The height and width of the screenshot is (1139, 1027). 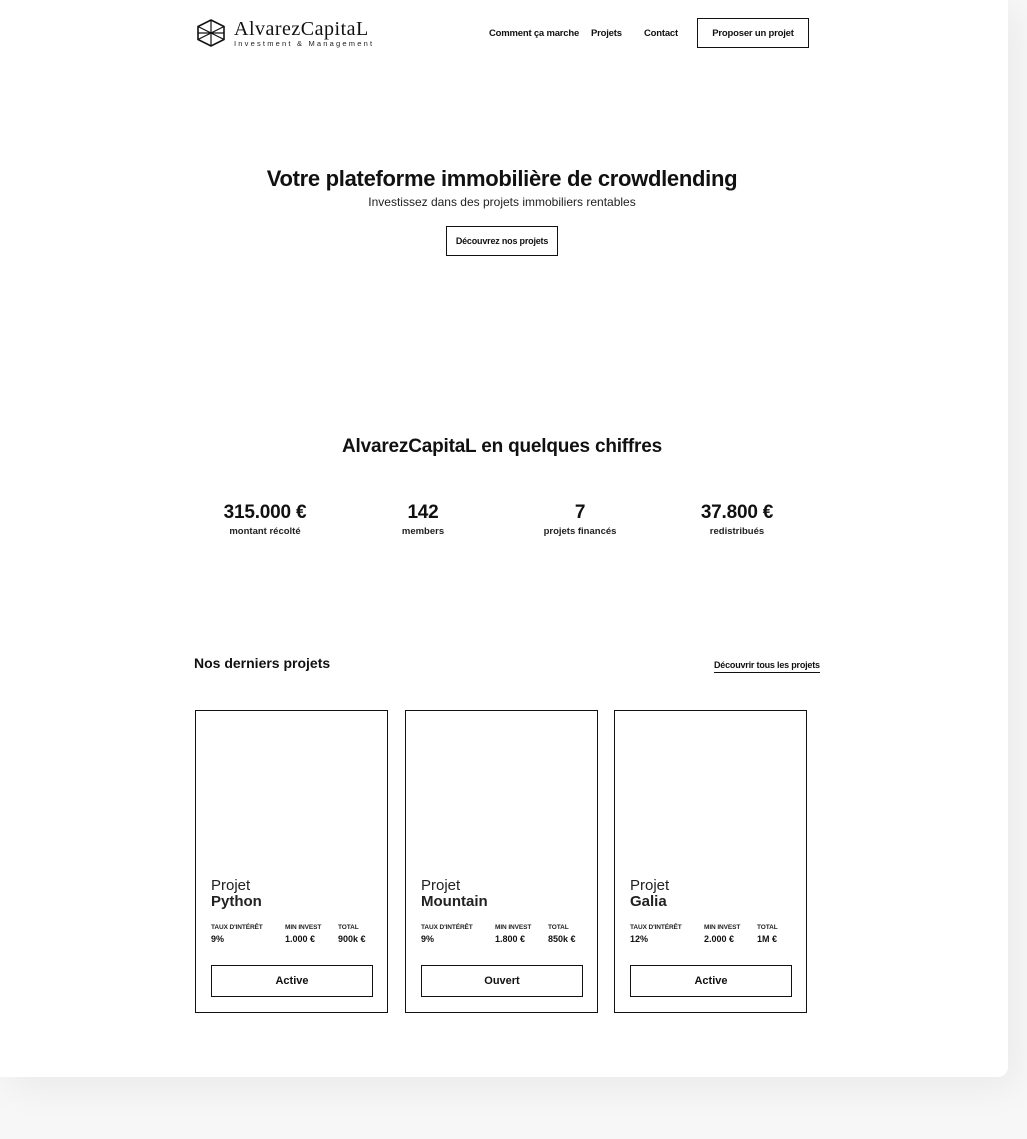 I want to click on stat-label: projets financés, so click(x=580, y=531).